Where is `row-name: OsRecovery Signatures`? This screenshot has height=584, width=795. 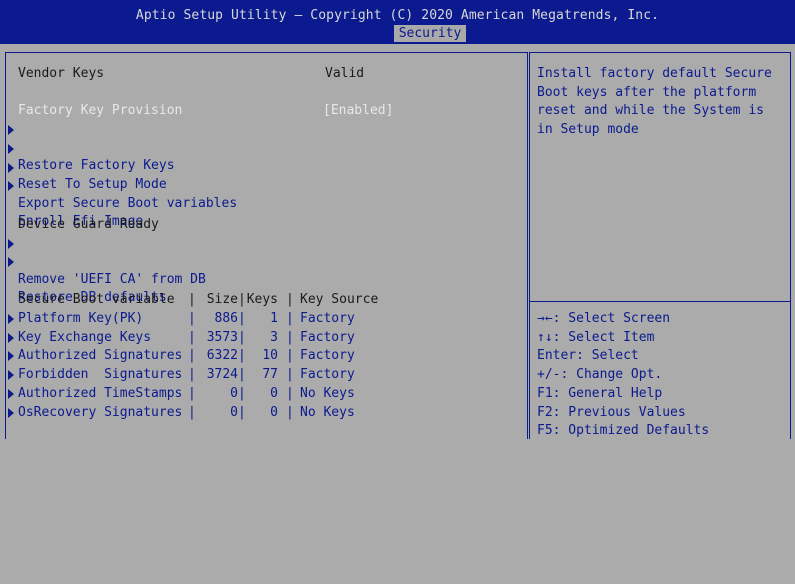
row-name: OsRecovery Signatures is located at coordinates (100, 412).